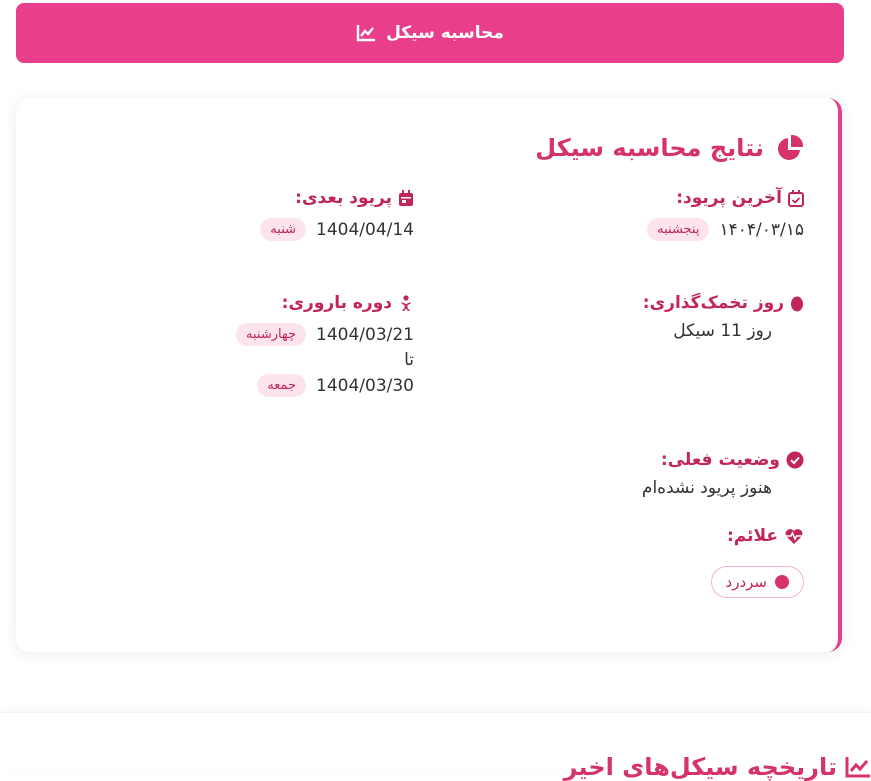  I want to click on pie-chart-icon, so click(790, 148).